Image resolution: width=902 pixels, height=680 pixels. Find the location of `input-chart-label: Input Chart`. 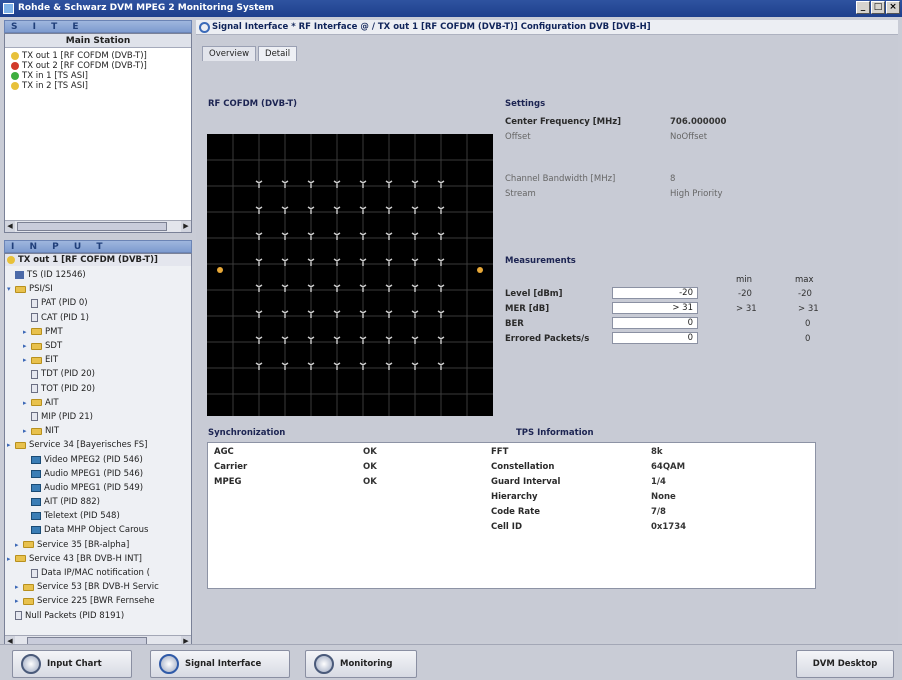

input-chart-label: Input Chart is located at coordinates (74, 664).